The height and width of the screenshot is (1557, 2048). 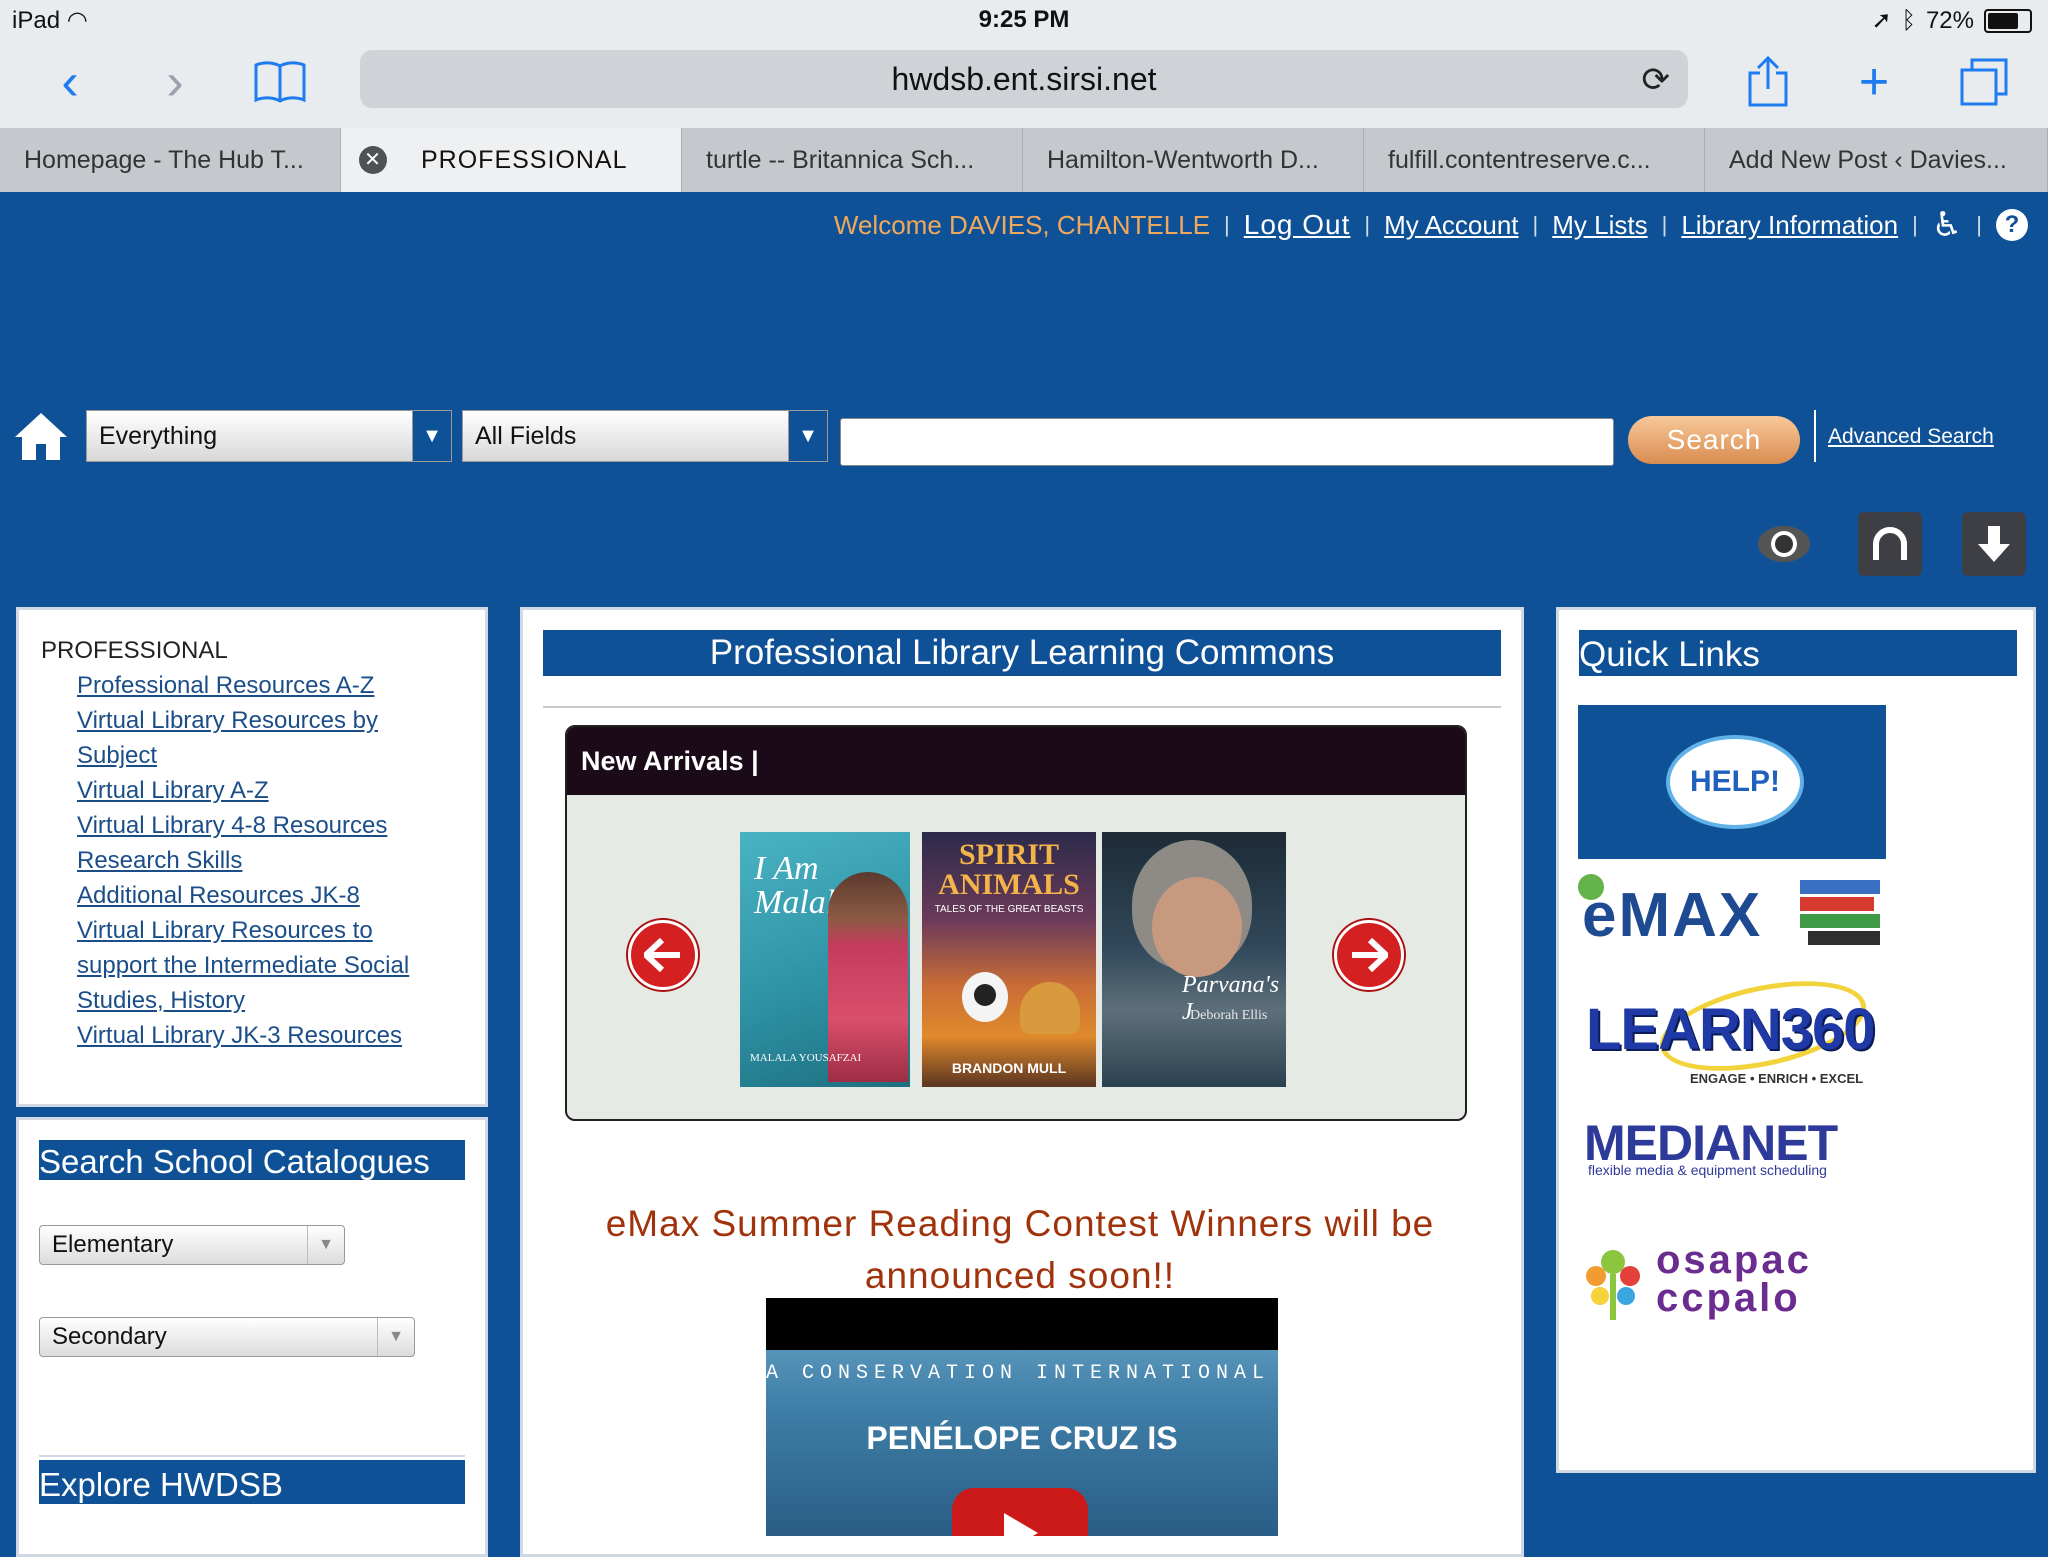 I want to click on carousel-next-arrow-icon, so click(x=1369, y=955).